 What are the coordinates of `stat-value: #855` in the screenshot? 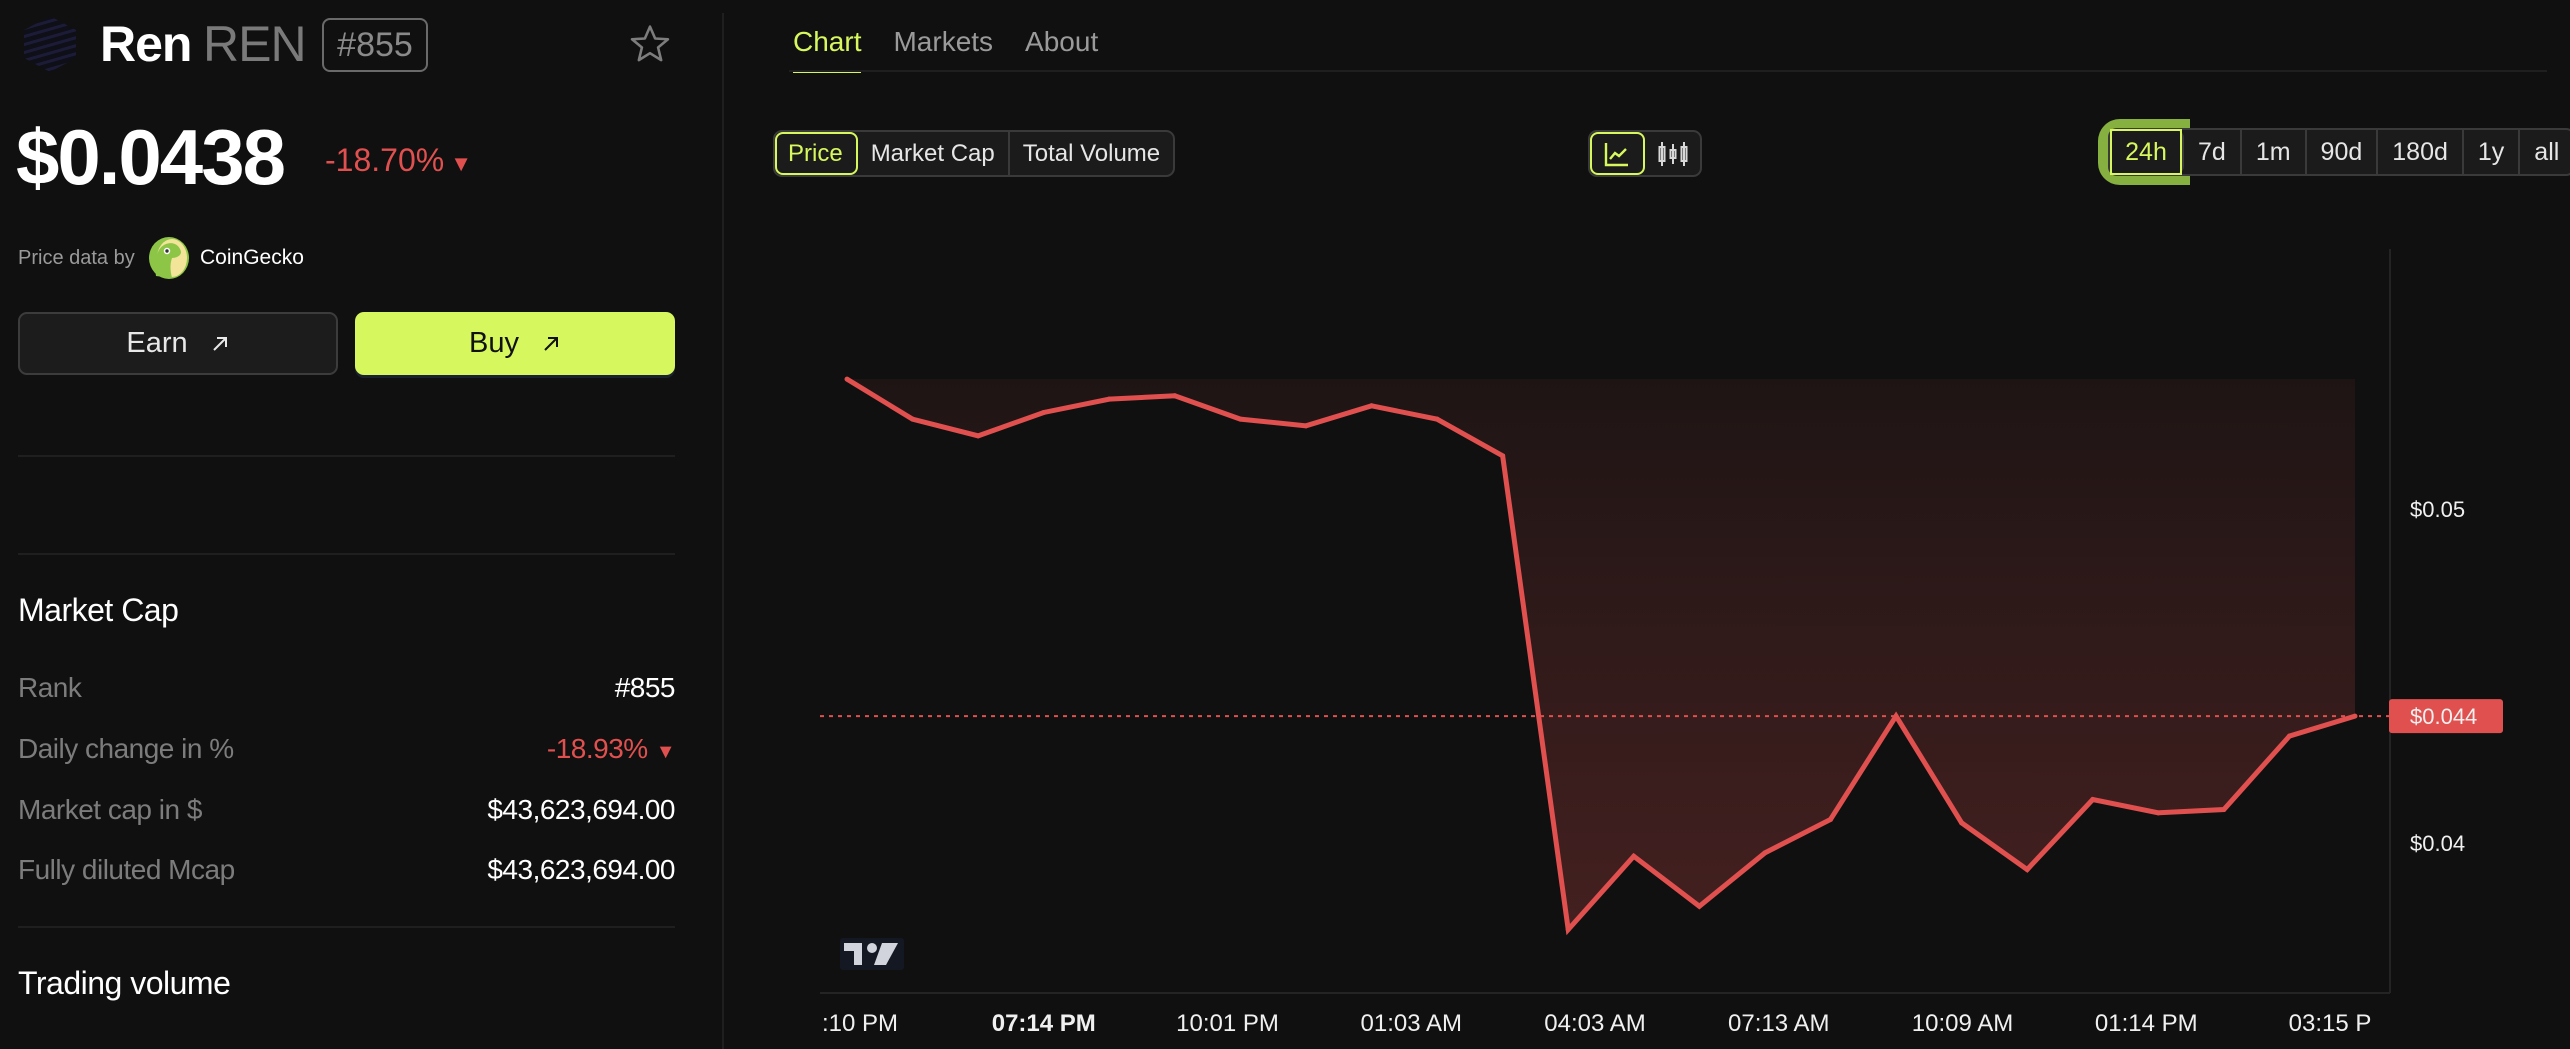 It's located at (645, 687).